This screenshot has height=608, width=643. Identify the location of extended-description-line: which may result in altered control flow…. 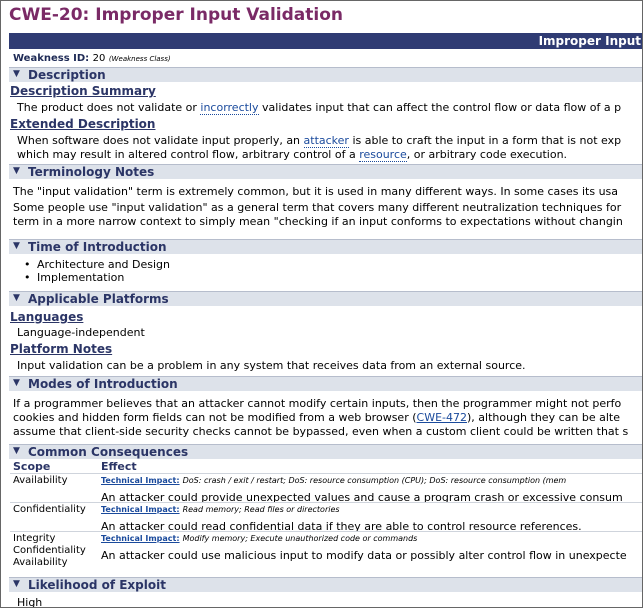
(292, 155).